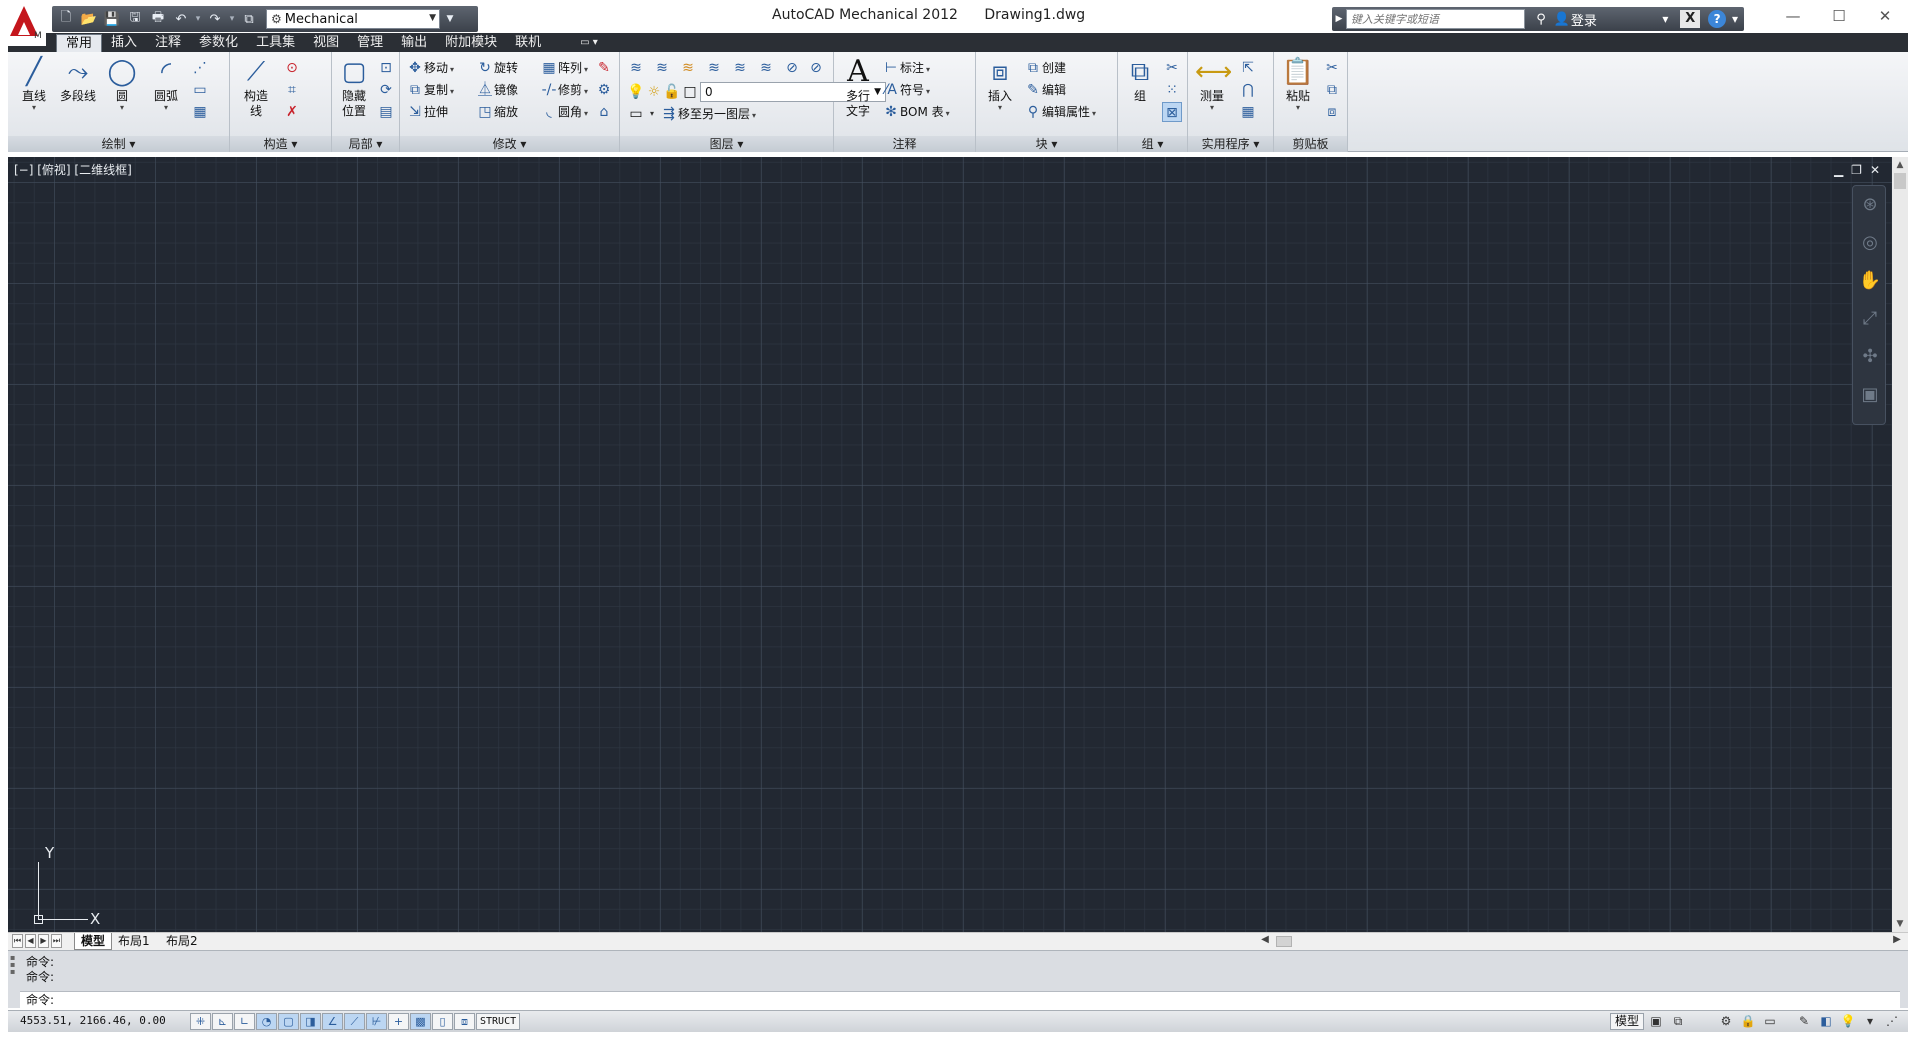 This screenshot has height=1038, width=1916. Describe the element at coordinates (1690, 19) in the screenshot. I see `exchange-apps-icon: X` at that location.